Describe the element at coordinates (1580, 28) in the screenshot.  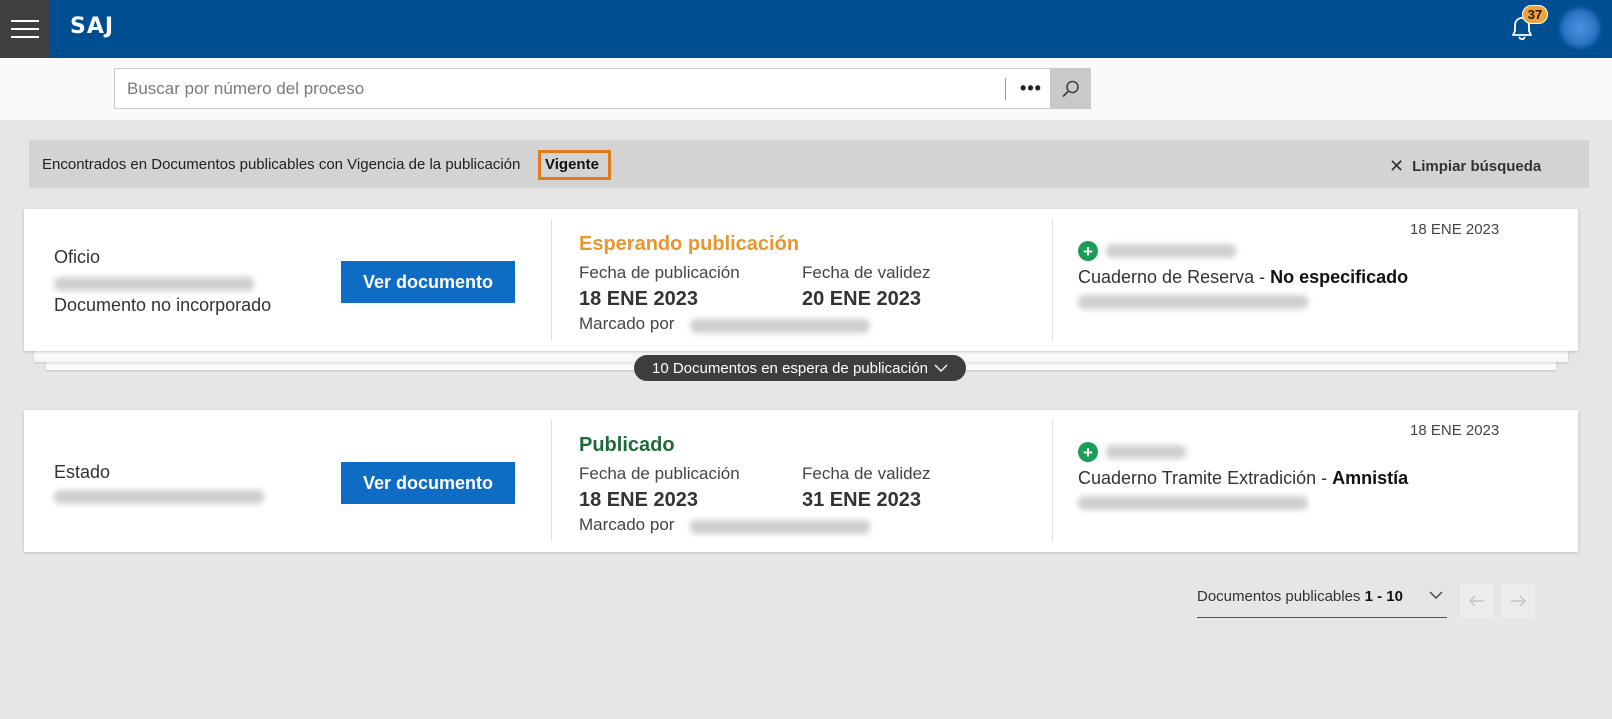
I see `avatar` at that location.